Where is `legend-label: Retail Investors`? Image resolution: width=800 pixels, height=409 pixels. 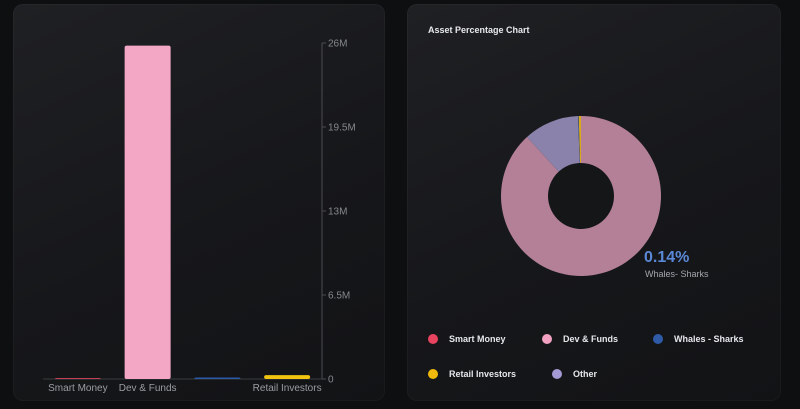 legend-label: Retail Investors is located at coordinates (483, 374).